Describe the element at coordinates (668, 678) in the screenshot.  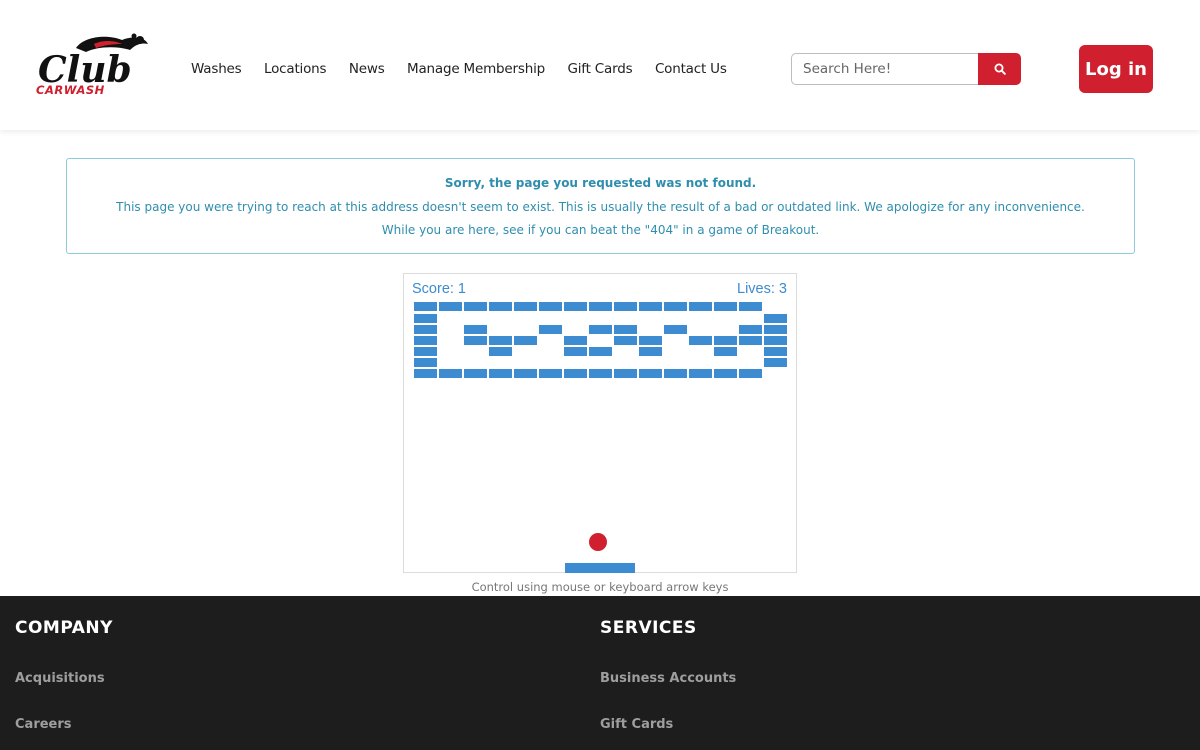
I see `footer-link-business-accounts: Business Accounts` at that location.